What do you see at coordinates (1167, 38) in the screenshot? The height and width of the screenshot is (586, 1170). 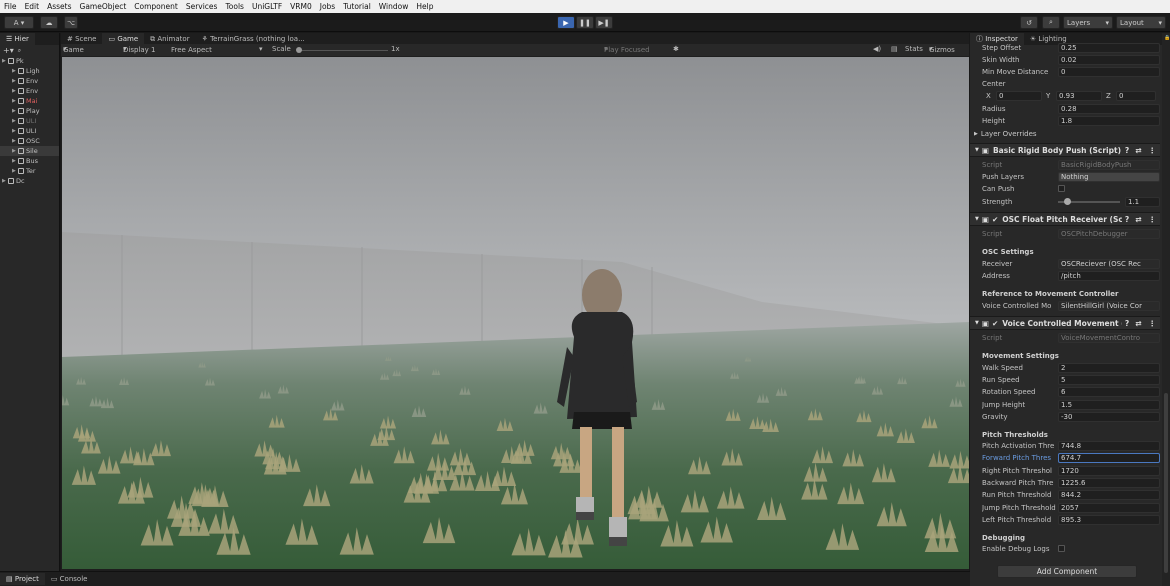 I see `lock-icon: 🔒` at bounding box center [1167, 38].